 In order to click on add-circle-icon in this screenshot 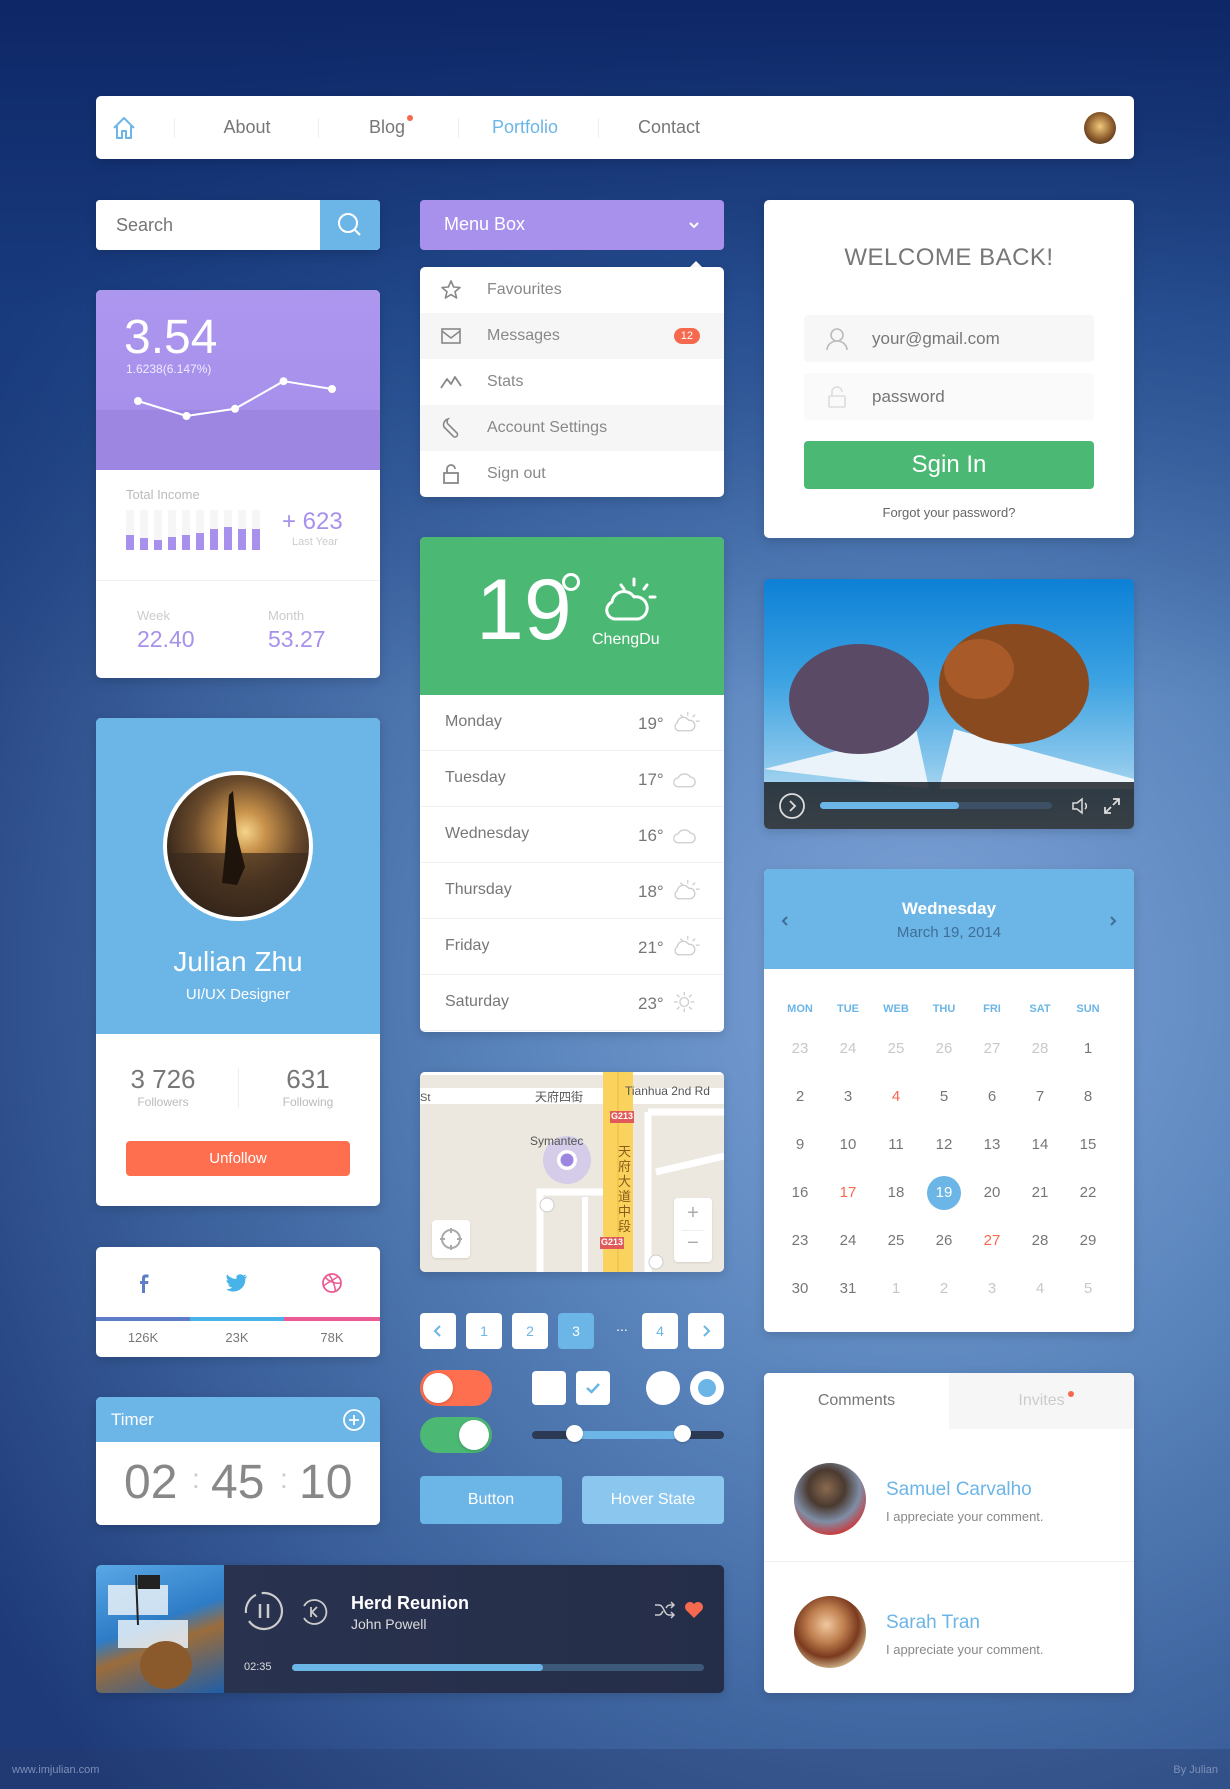, I will do `click(354, 1420)`.